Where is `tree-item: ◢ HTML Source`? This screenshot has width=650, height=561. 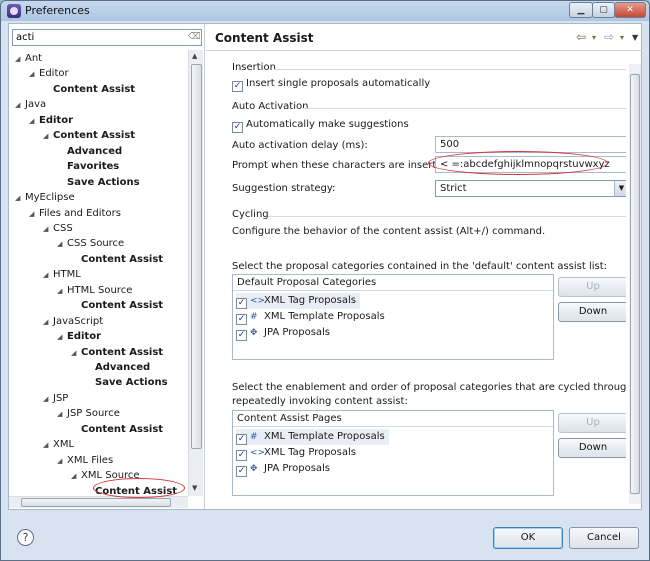
tree-item: ◢ HTML Source is located at coordinates (94, 290).